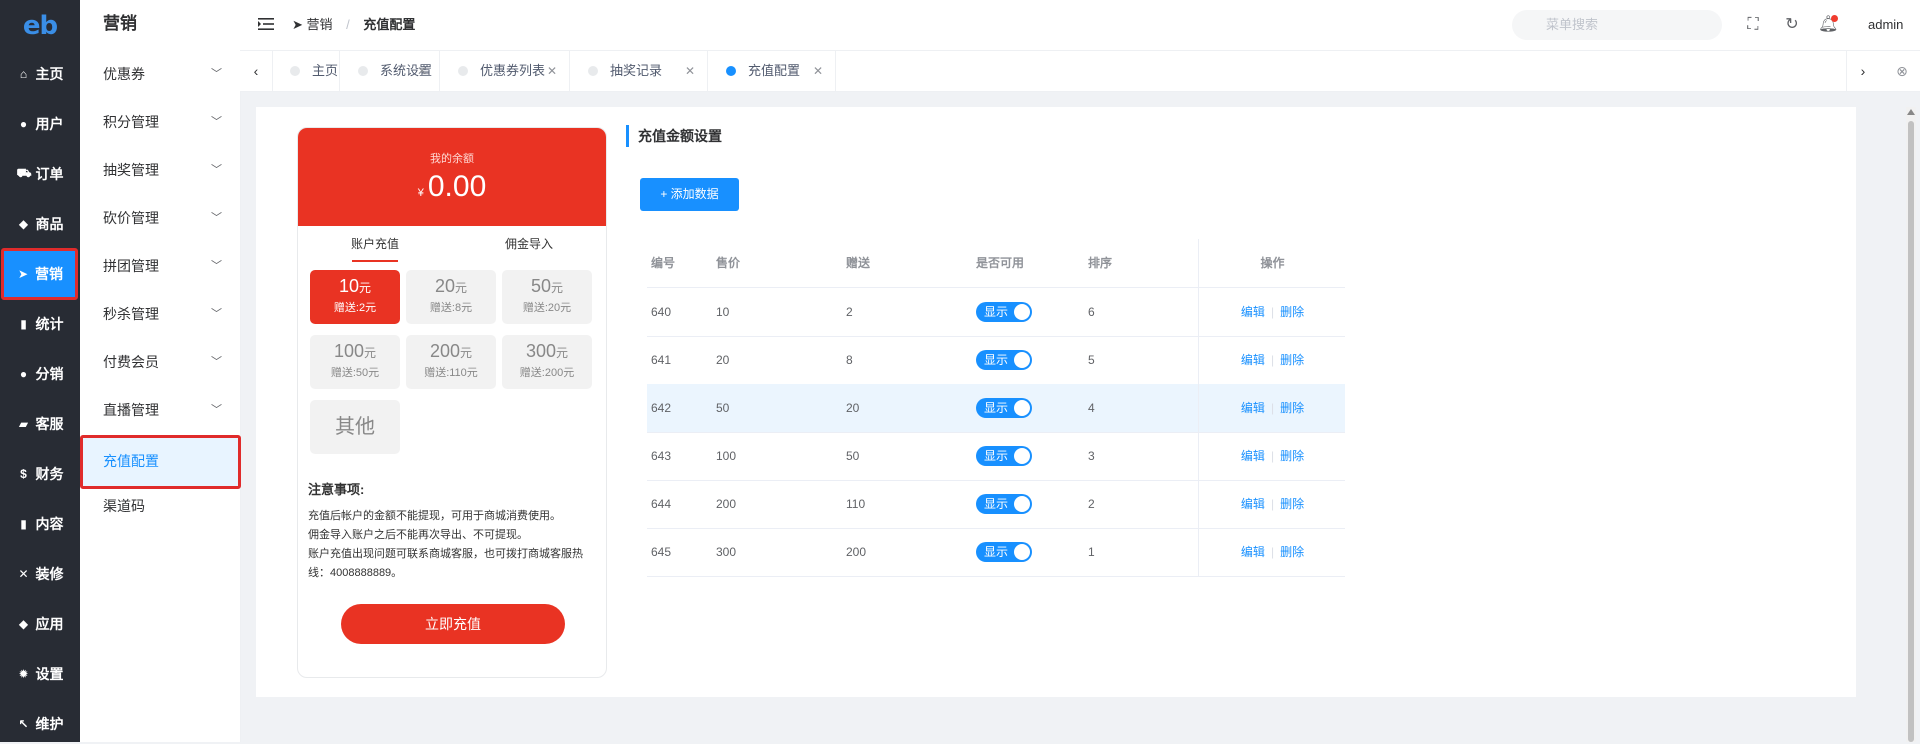 Image resolution: width=1920 pixels, height=744 pixels. Describe the element at coordinates (355, 427) in the screenshot. I see `amount-other: 其他` at that location.